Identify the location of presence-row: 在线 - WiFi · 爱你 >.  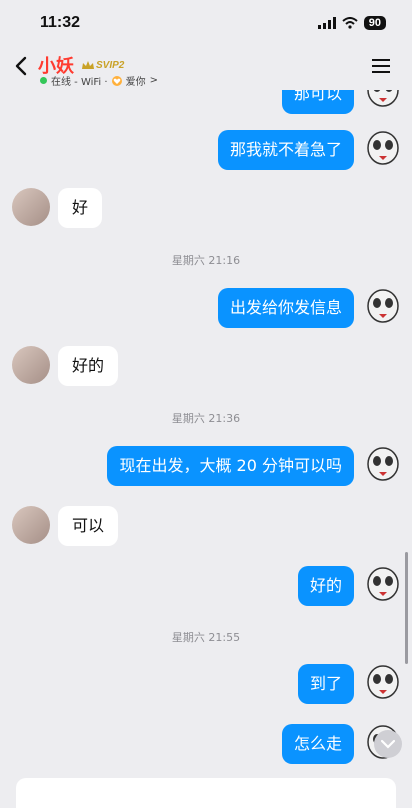
(99, 80).